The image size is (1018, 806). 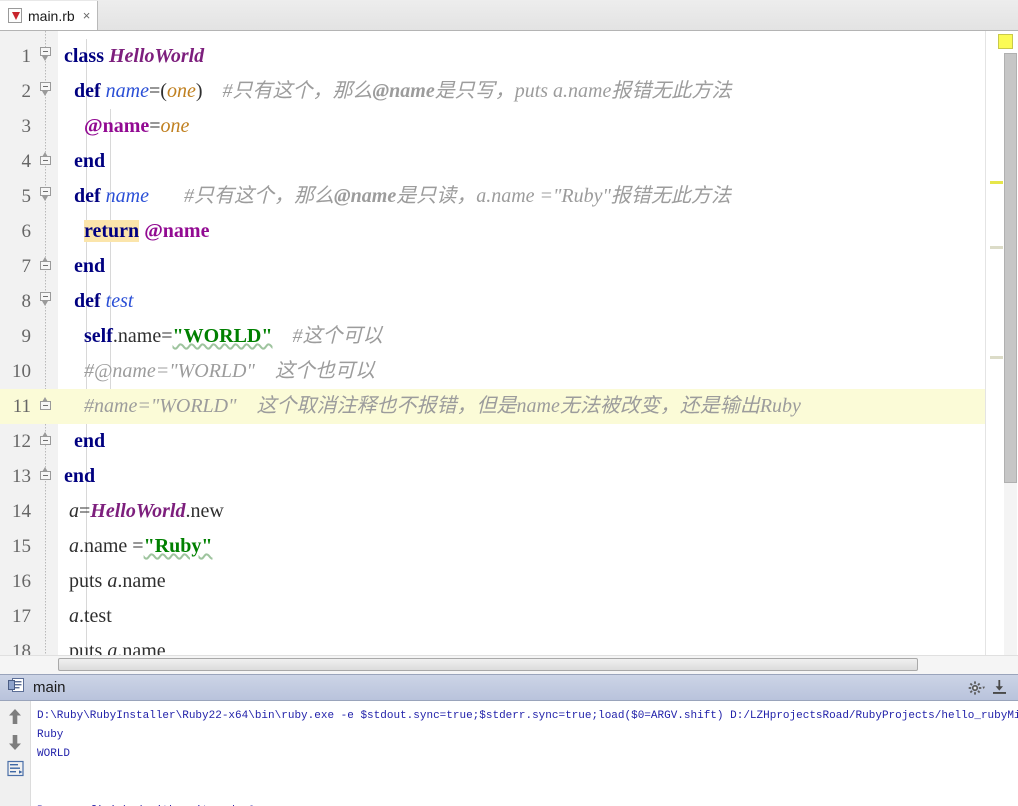 I want to click on line-number: 12, so click(x=21, y=441).